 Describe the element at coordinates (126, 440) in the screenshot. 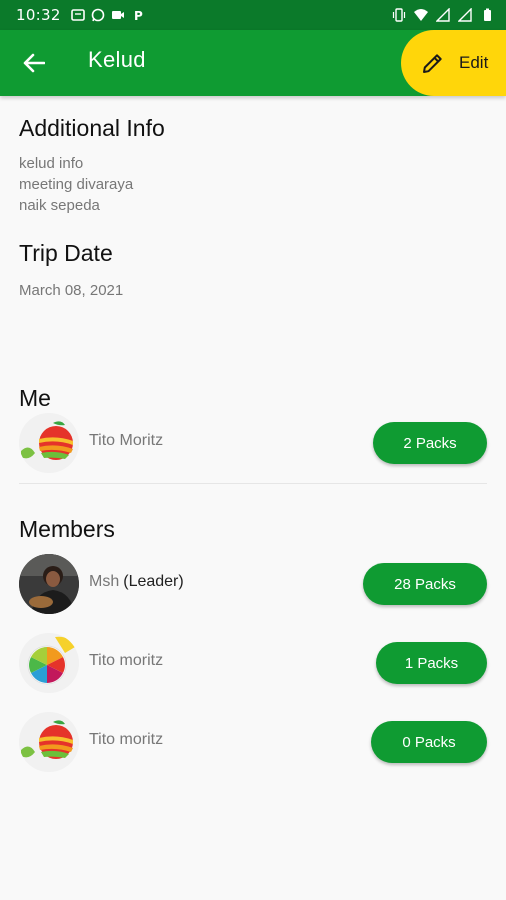

I see `person-name: Tito Moritz` at that location.